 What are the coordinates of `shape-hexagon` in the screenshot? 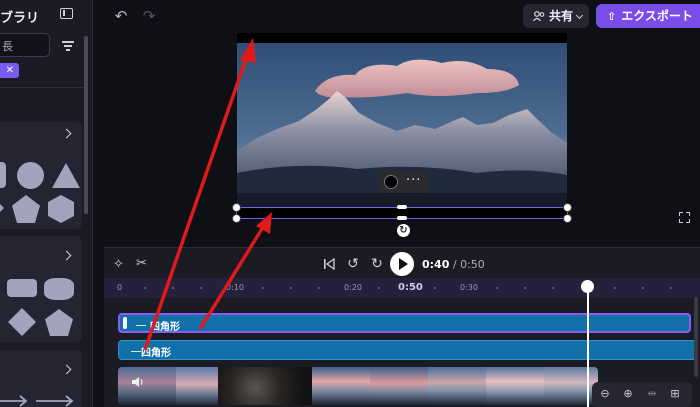 It's located at (61, 209).